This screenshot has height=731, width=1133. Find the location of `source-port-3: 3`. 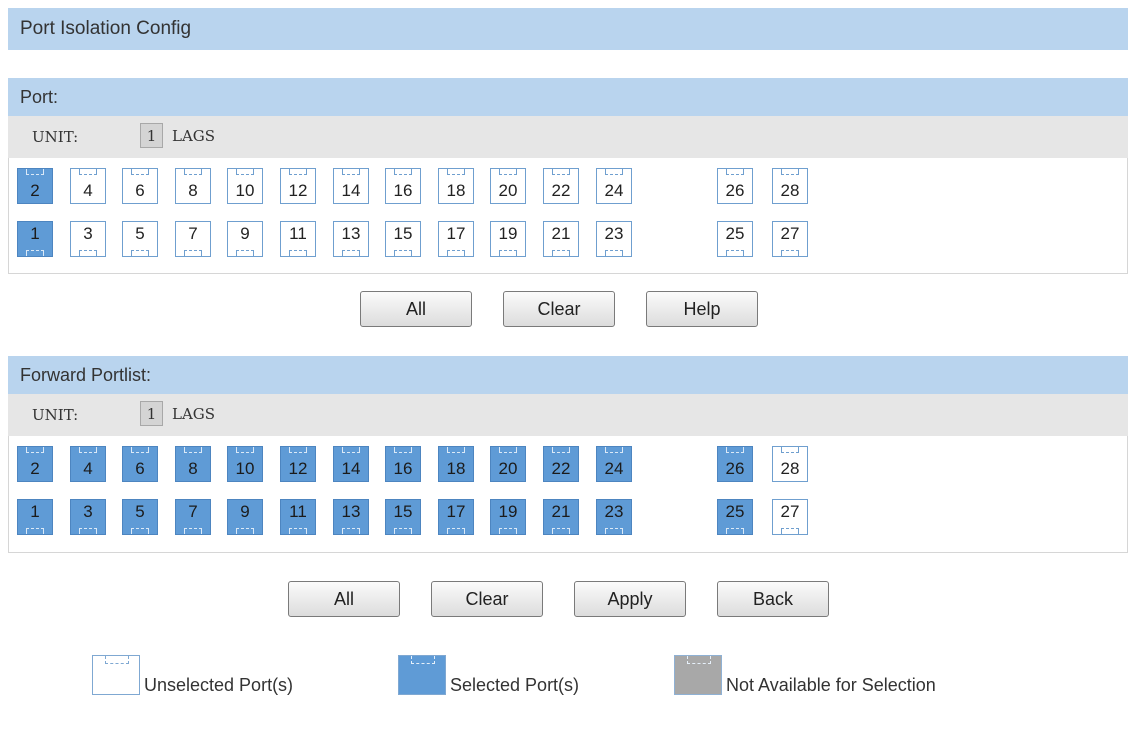

source-port-3: 3 is located at coordinates (88, 239).